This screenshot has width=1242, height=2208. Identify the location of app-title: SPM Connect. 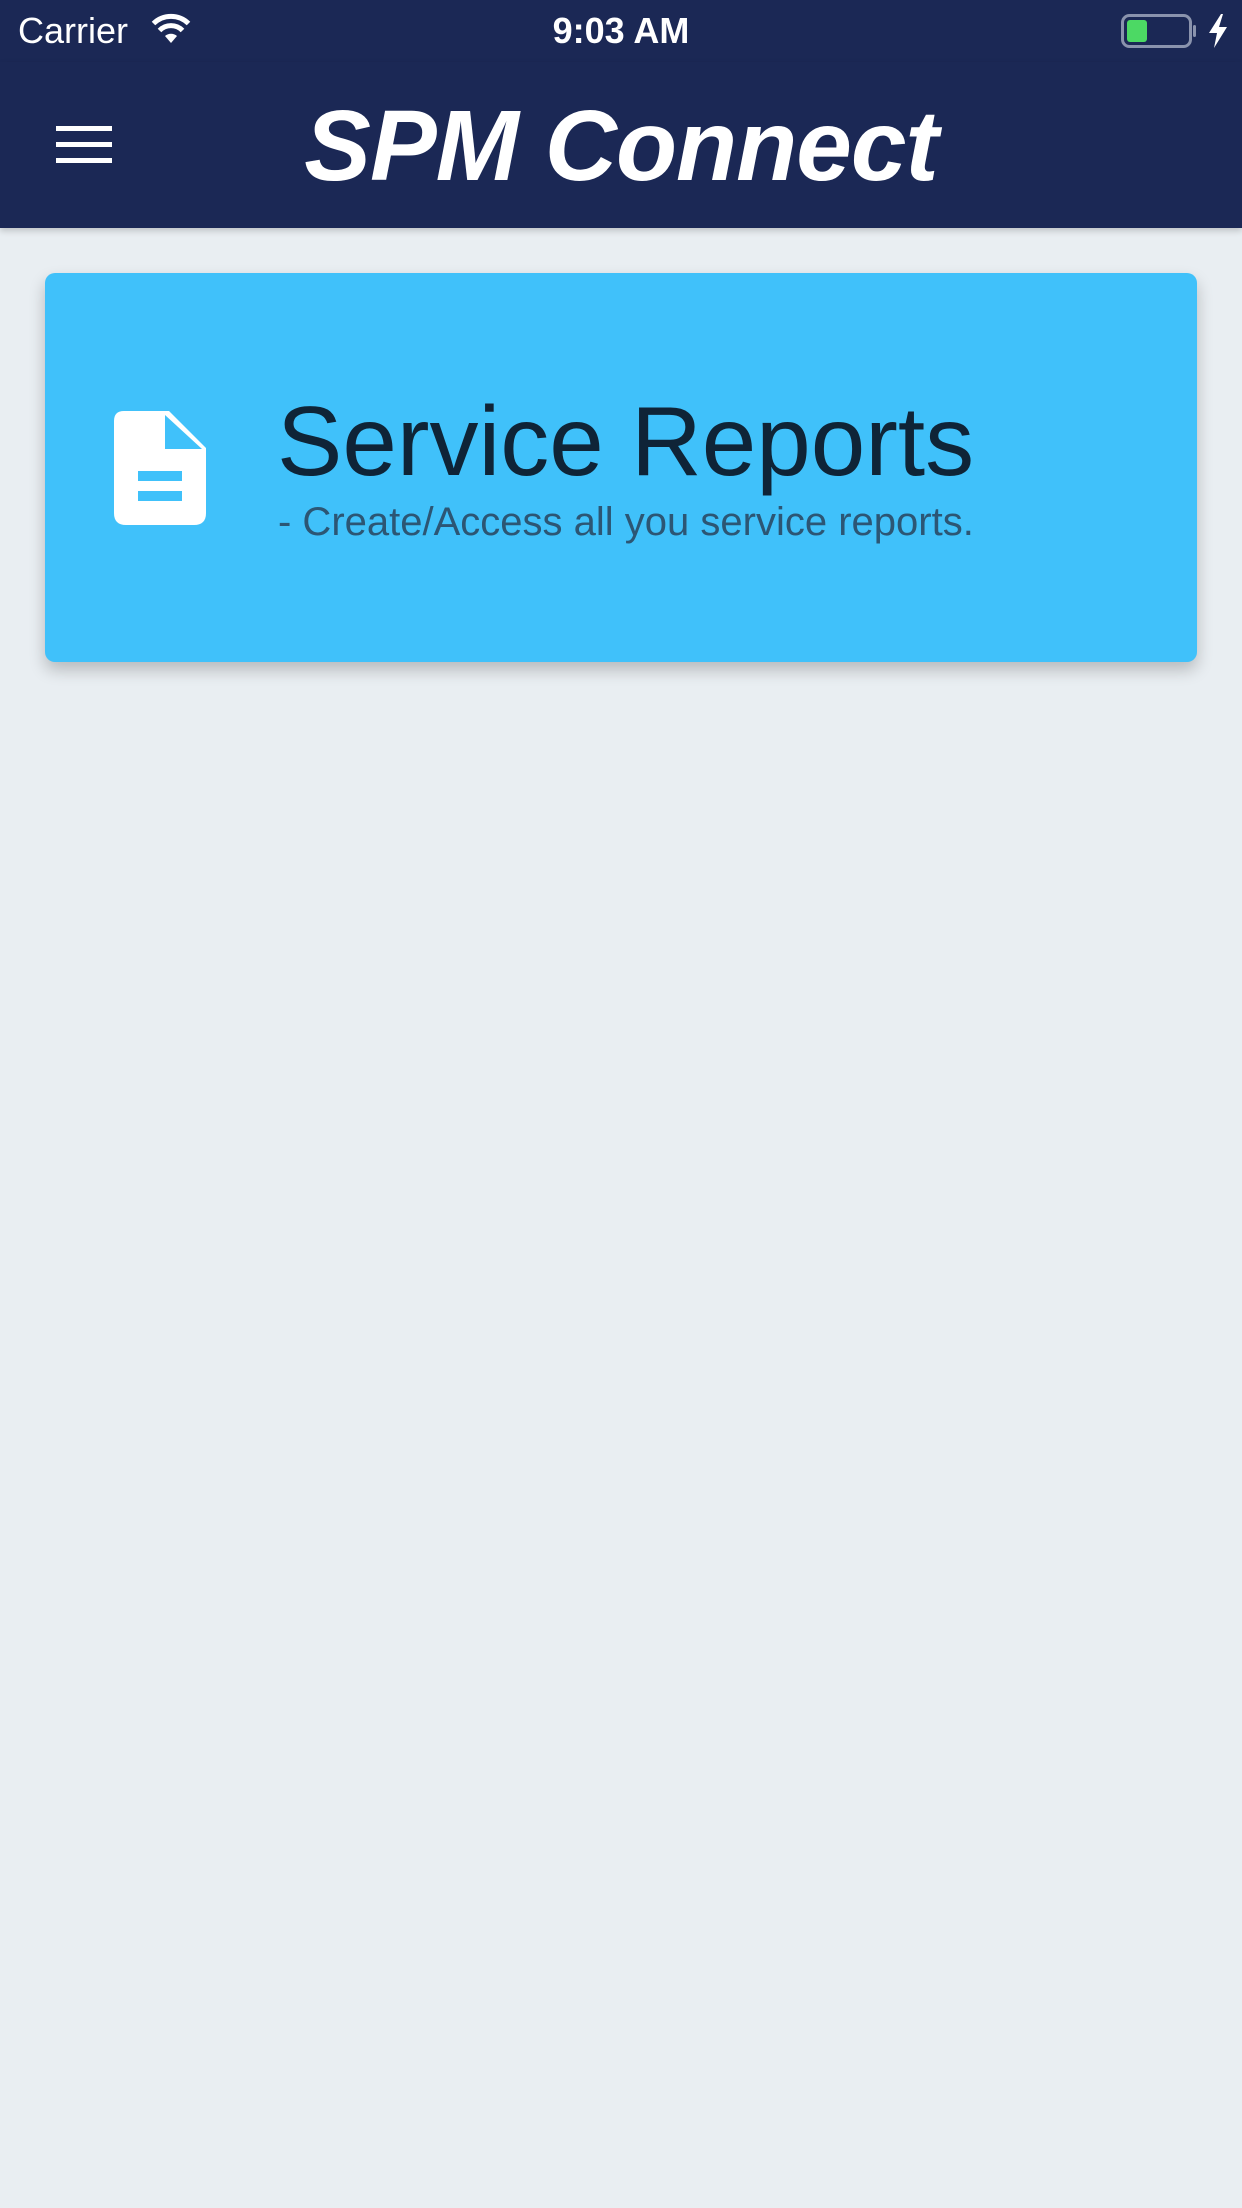
(621, 146).